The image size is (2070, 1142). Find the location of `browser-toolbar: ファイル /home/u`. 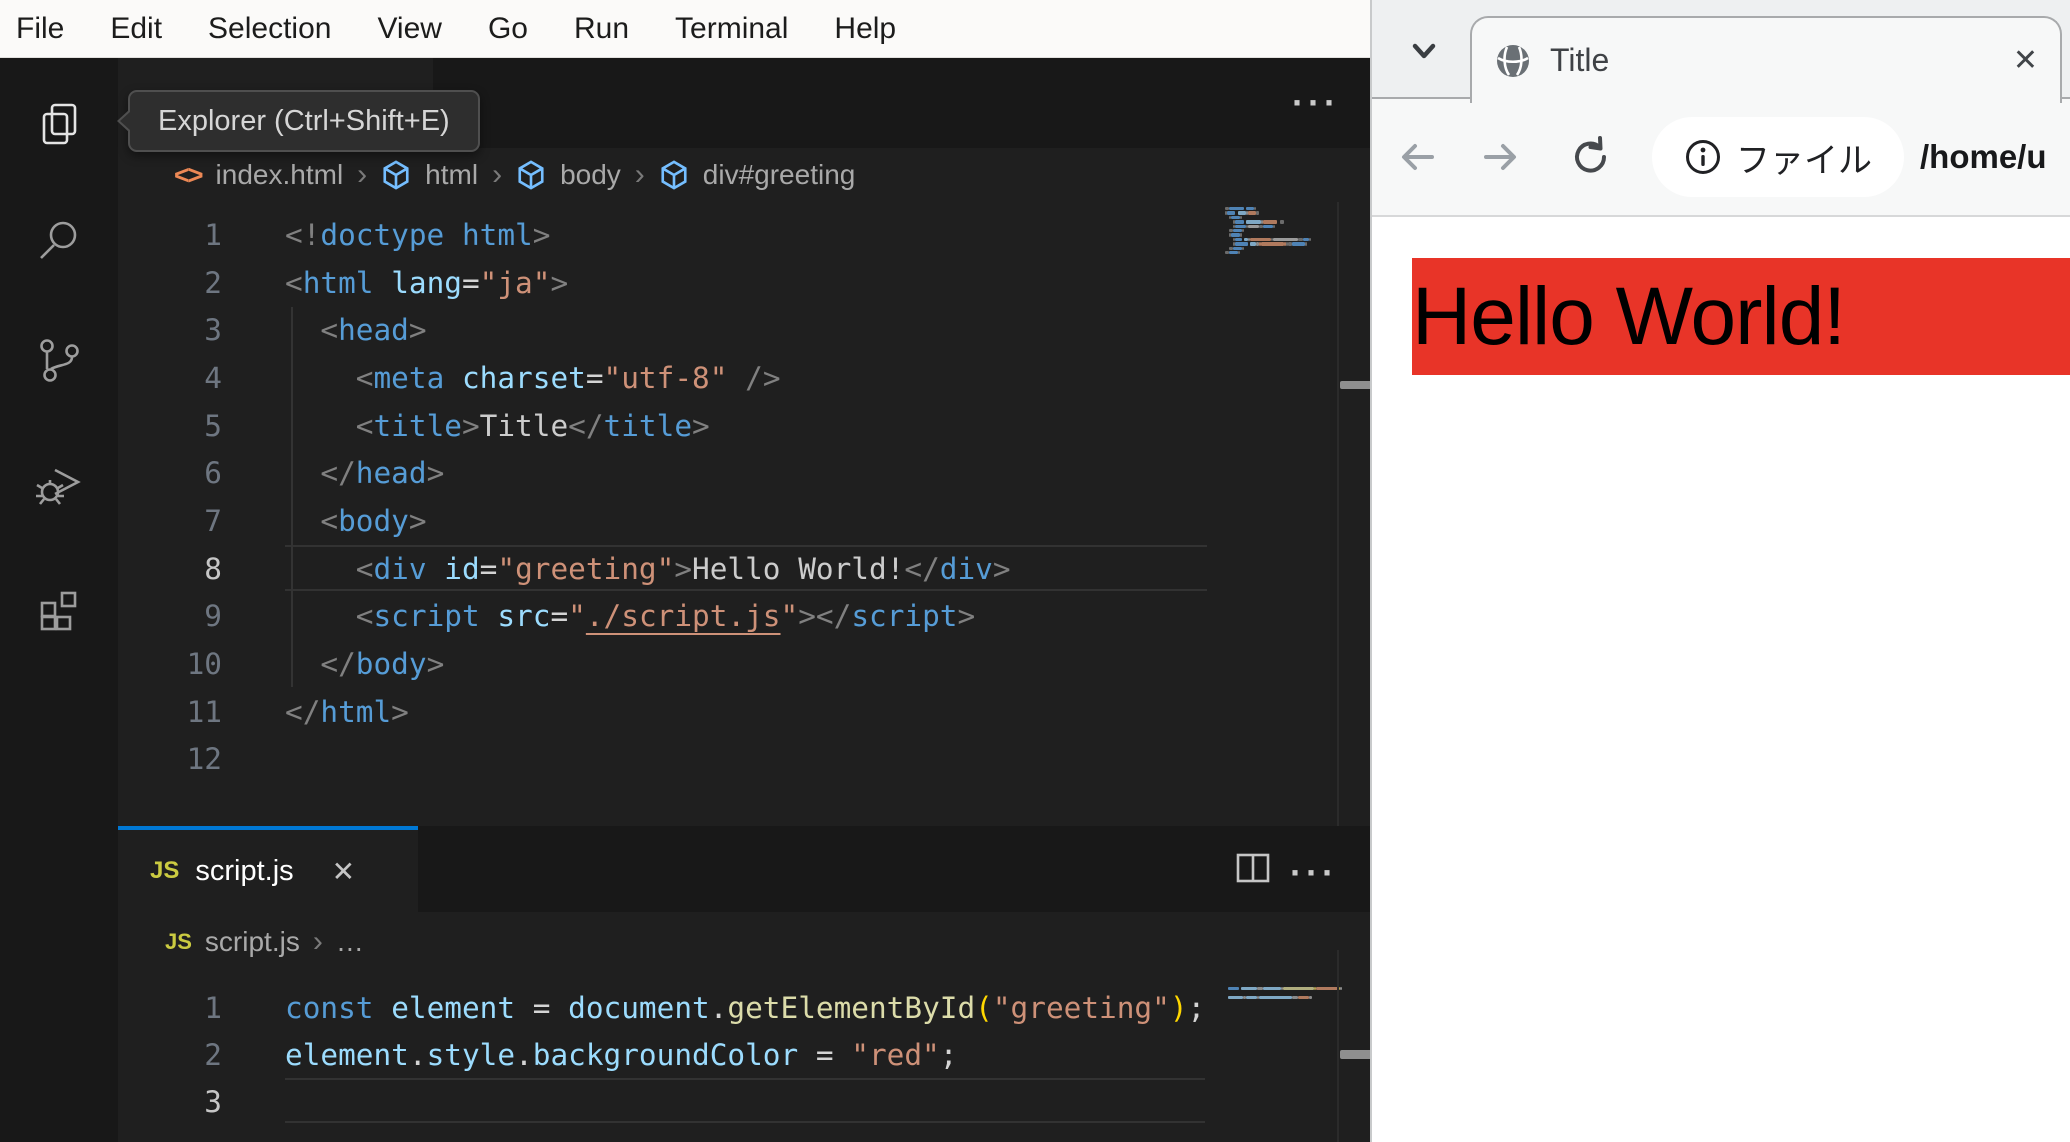

browser-toolbar: ファイル /home/u is located at coordinates (1721, 157).